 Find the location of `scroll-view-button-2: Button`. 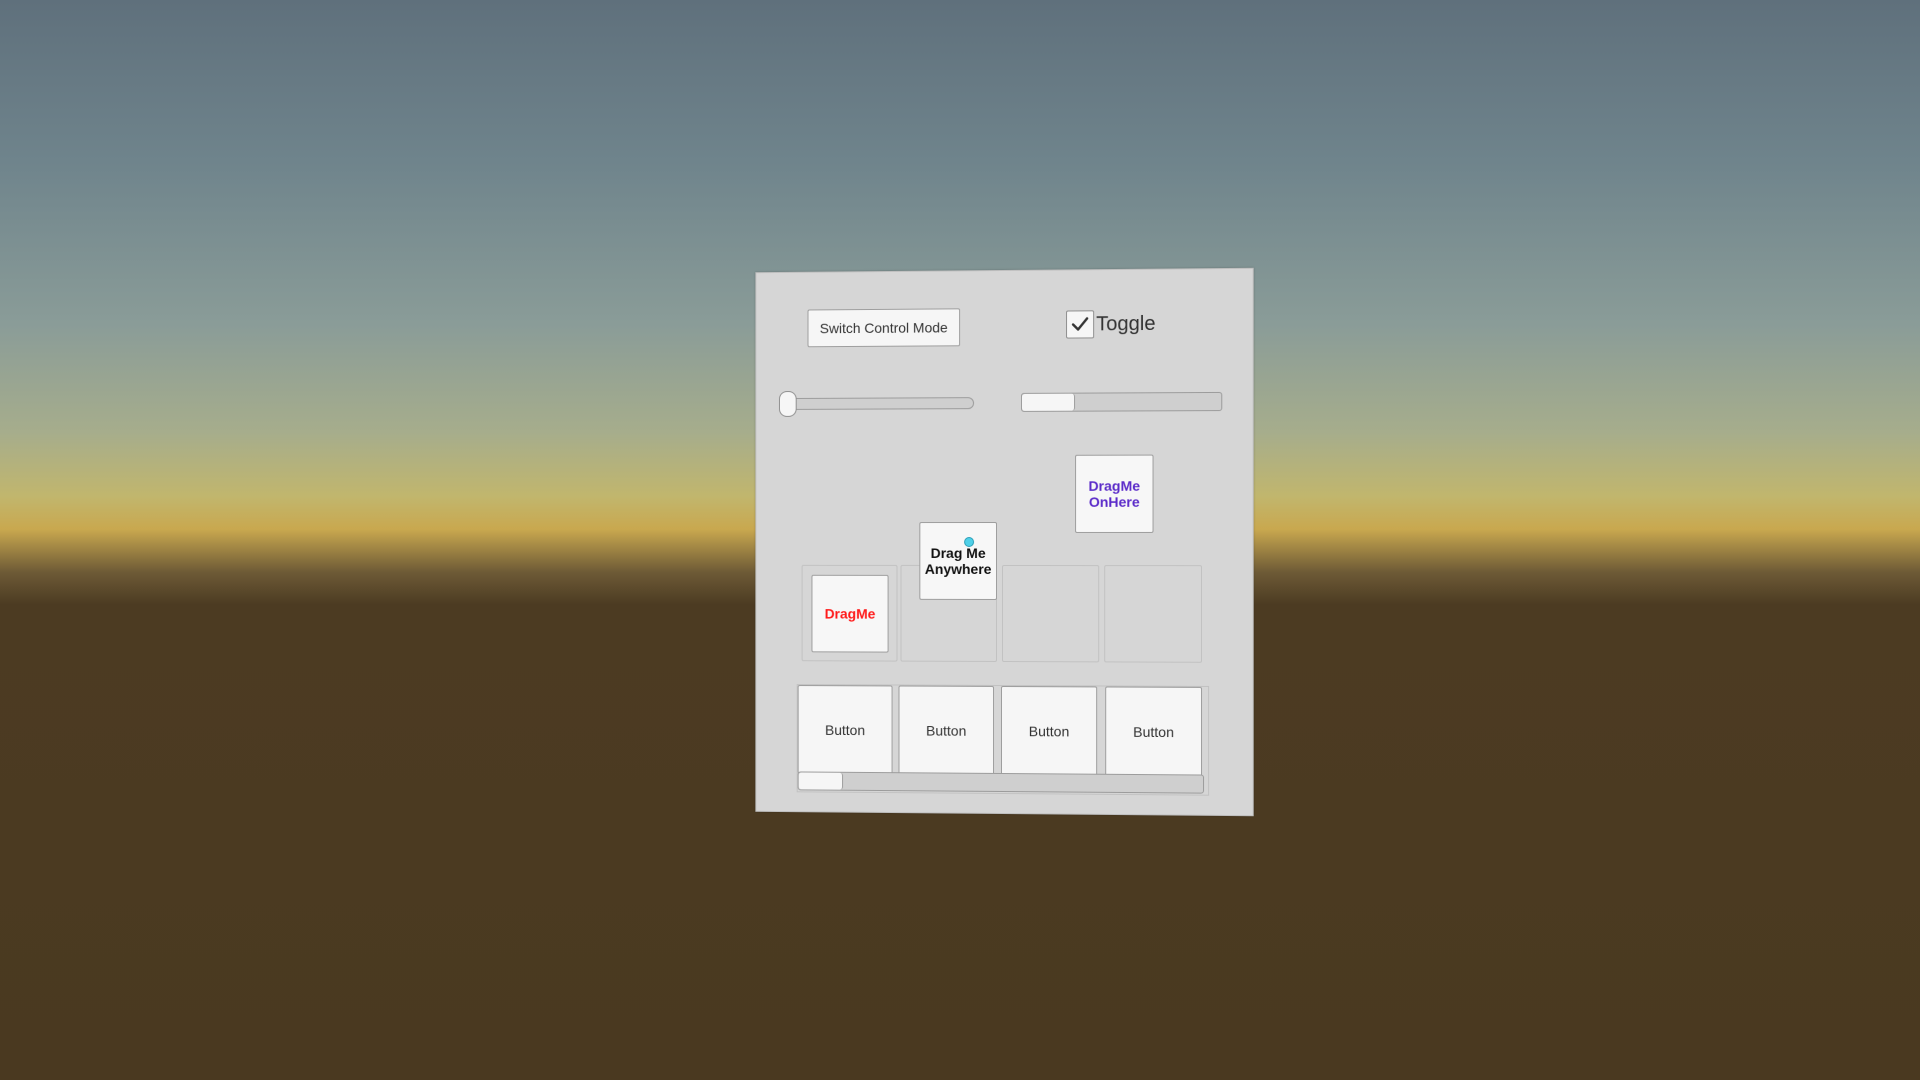

scroll-view-button-2: Button is located at coordinates (946, 730).